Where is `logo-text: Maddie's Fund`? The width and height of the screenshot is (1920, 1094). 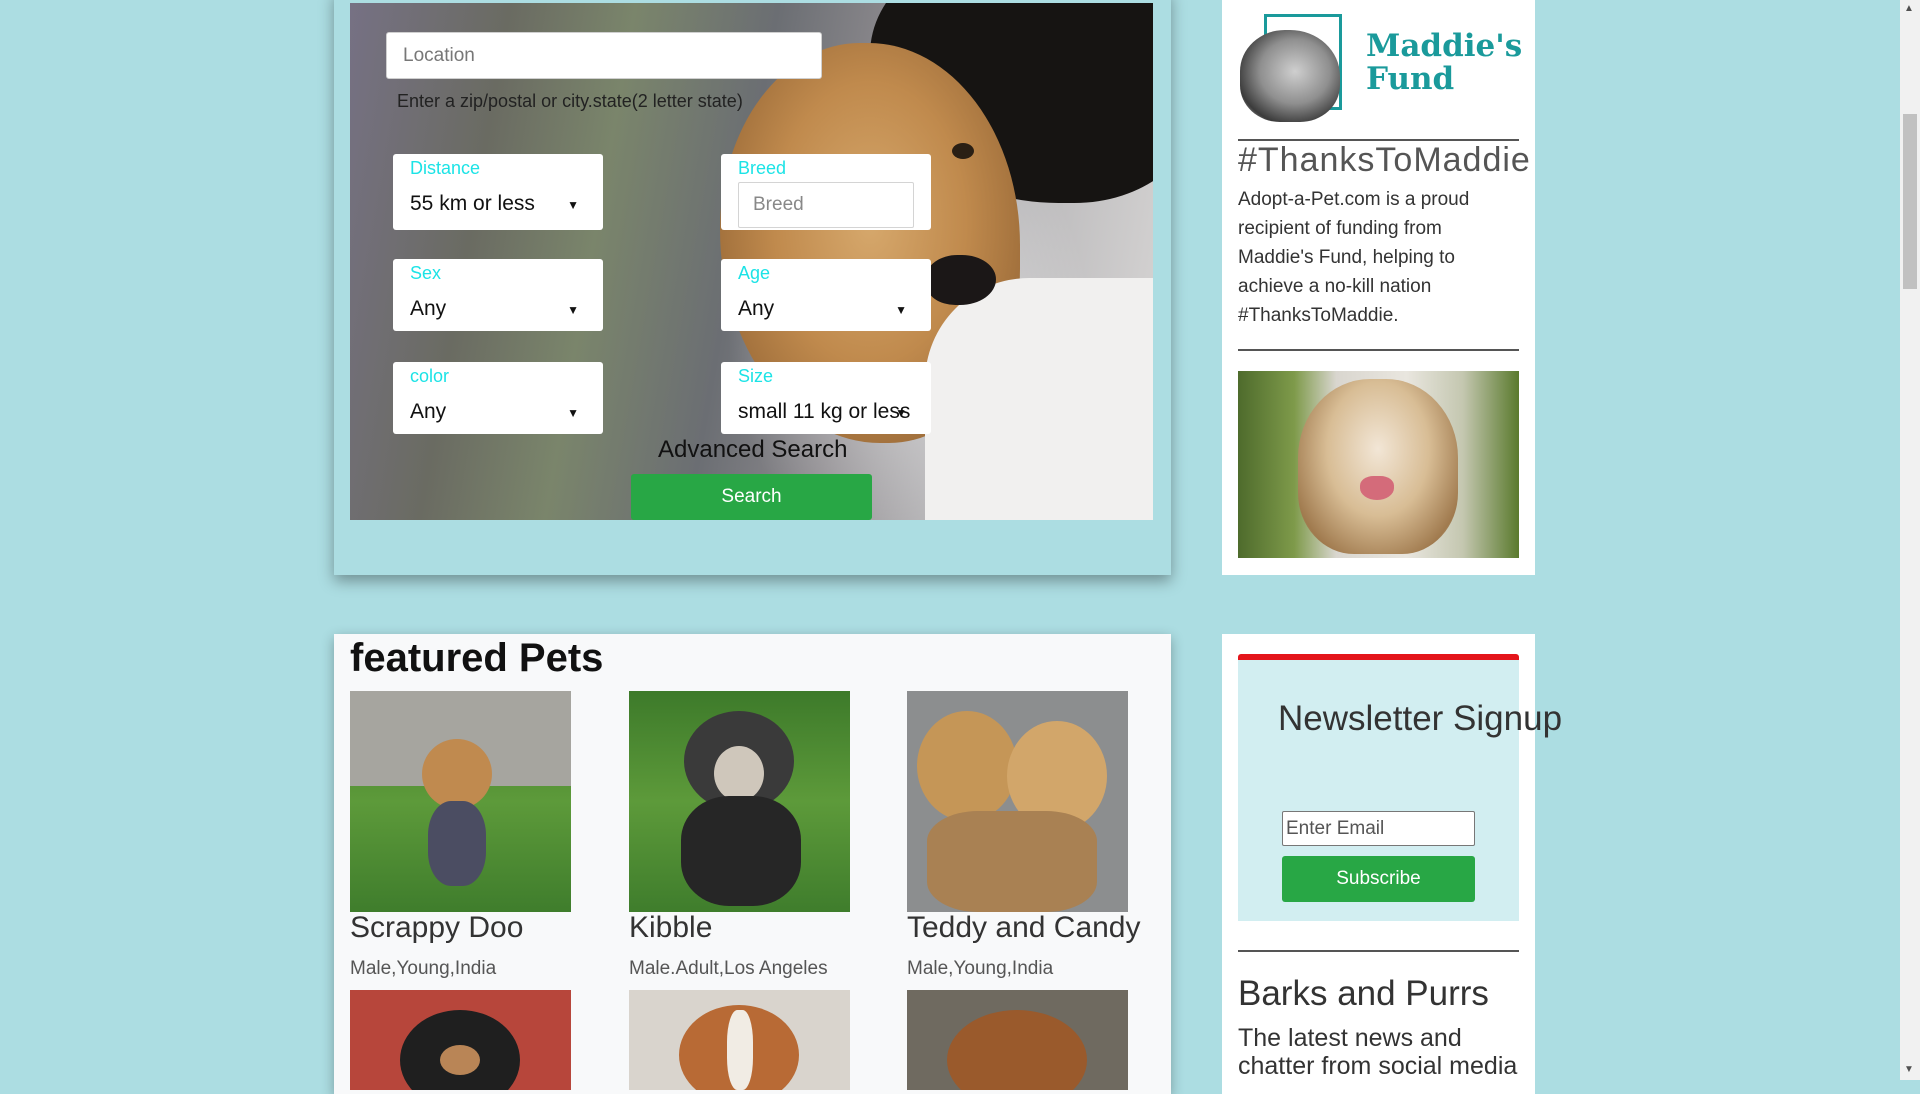 logo-text: Maddie's Fund is located at coordinates (1444, 63).